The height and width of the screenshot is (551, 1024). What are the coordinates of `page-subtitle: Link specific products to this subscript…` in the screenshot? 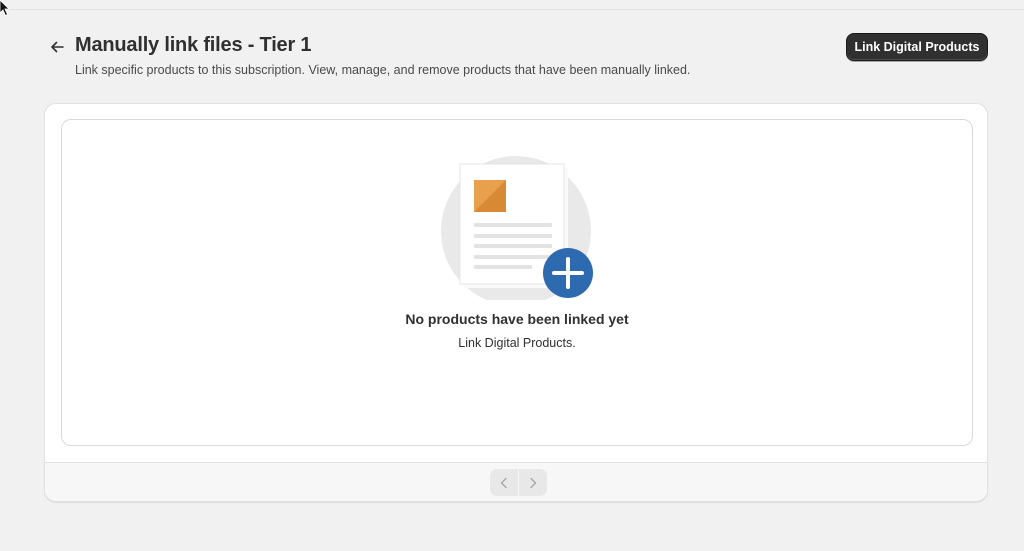 It's located at (383, 70).